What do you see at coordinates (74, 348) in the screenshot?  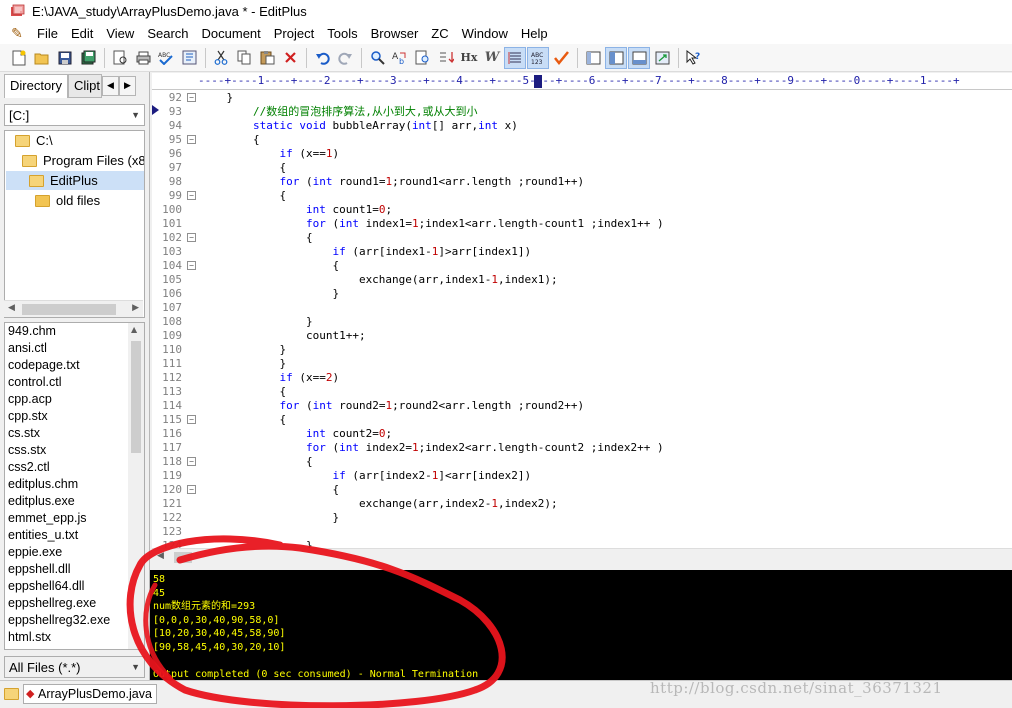 I see `file-list-item: ansi.ctl` at bounding box center [74, 348].